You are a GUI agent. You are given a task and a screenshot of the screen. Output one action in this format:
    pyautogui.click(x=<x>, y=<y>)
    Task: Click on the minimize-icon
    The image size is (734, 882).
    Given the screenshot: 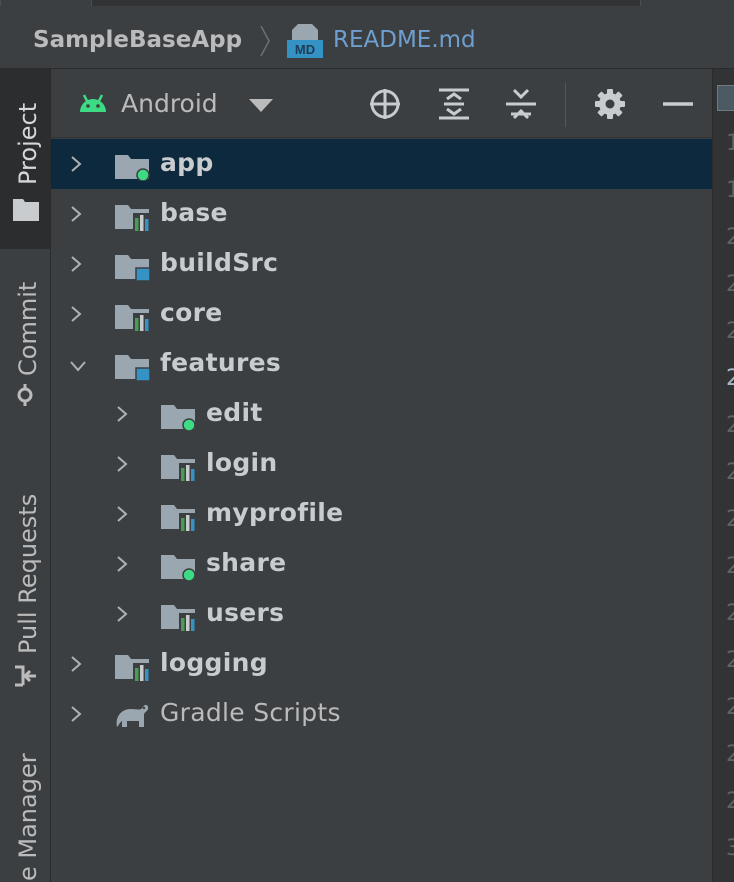 What is the action you would take?
    pyautogui.click(x=678, y=104)
    